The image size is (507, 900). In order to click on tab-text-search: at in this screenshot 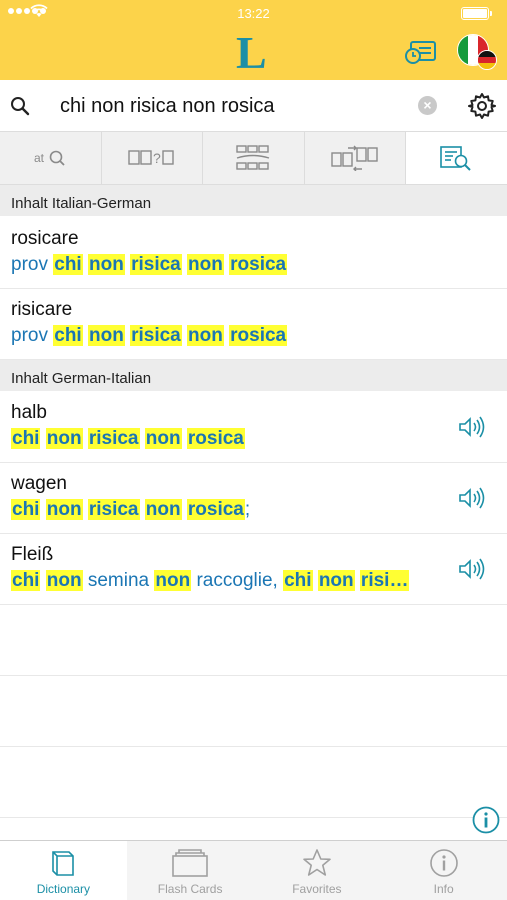, I will do `click(51, 158)`.